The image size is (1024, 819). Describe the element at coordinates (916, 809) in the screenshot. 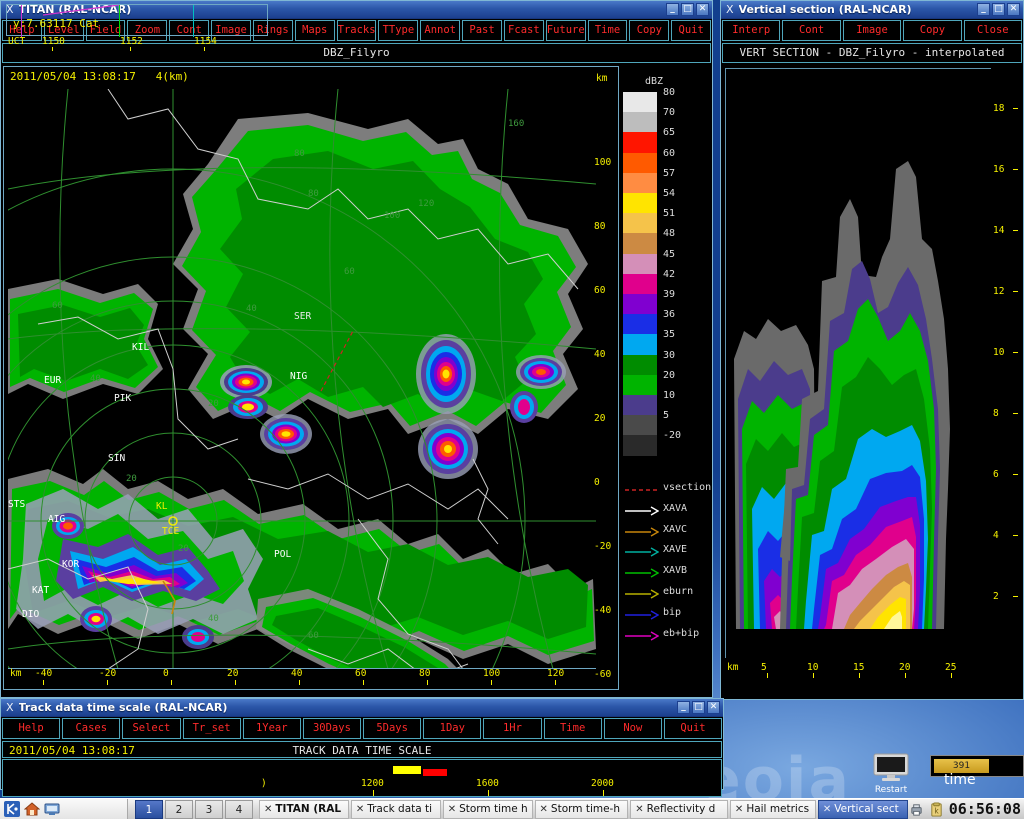

I see `printer-icon` at that location.